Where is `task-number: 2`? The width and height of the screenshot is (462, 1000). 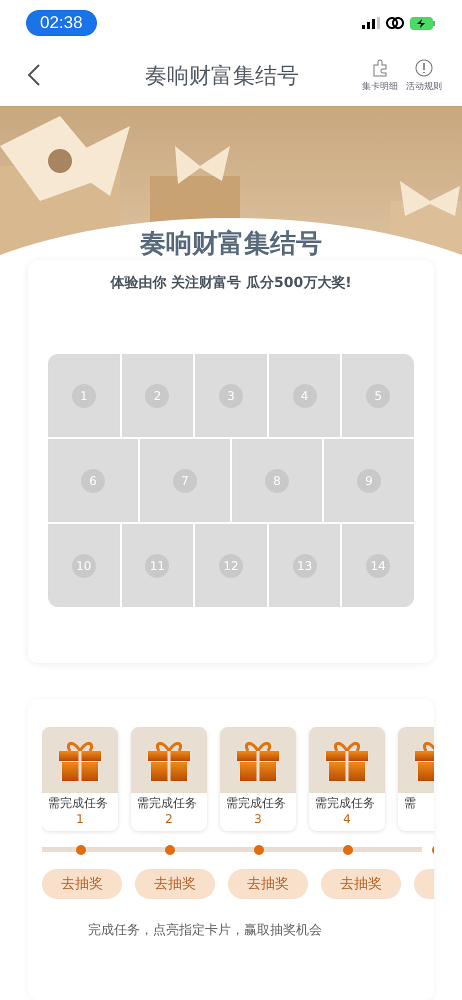
task-number: 2 is located at coordinates (169, 819).